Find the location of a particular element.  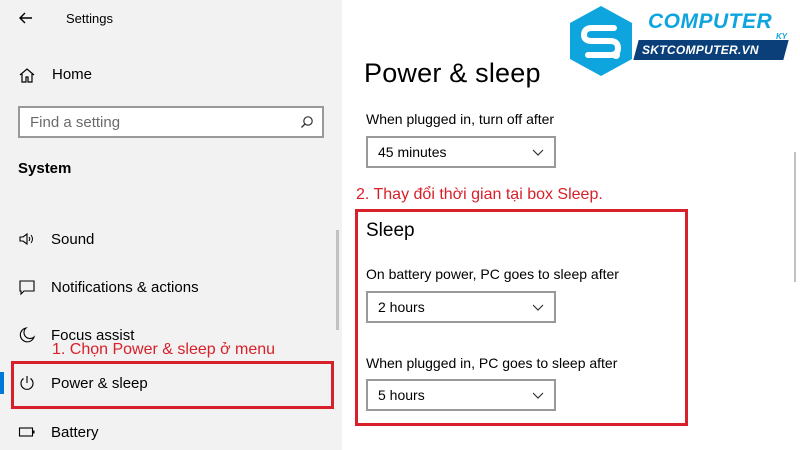

sidebar-item-label: Battery is located at coordinates (75, 432).